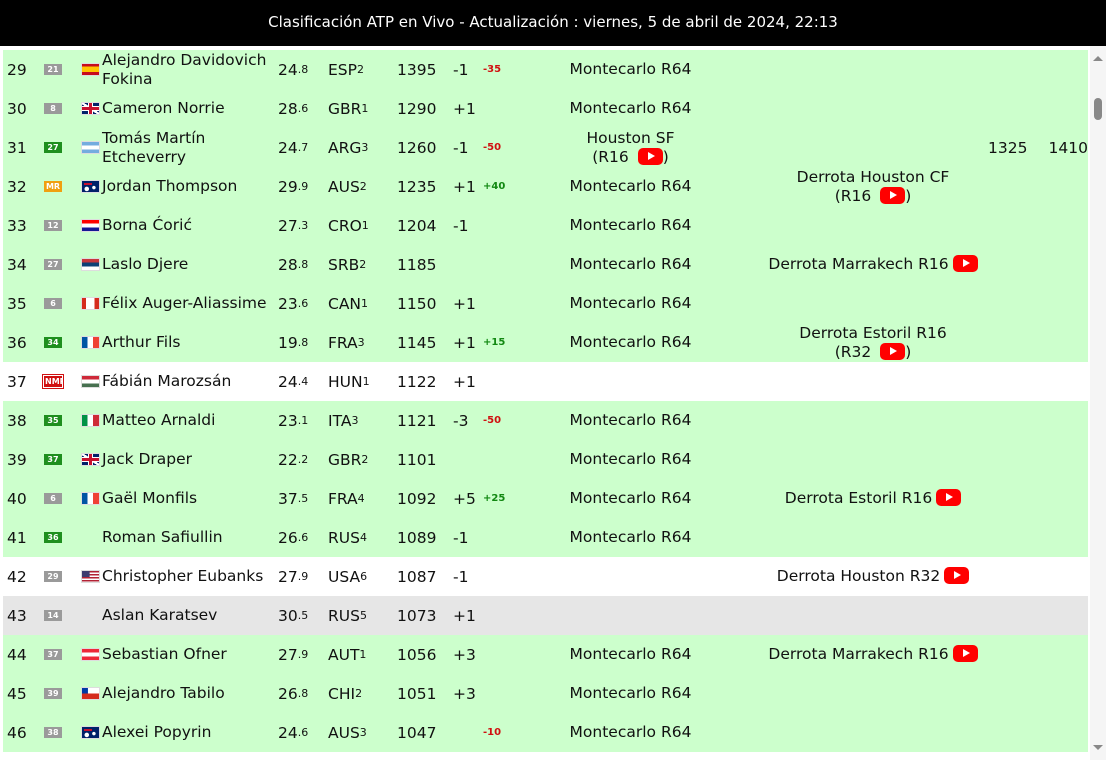 Image resolution: width=1106 pixels, height=760 pixels. What do you see at coordinates (630, 137) in the screenshot?
I see `current-tournament-label: Houston SF` at bounding box center [630, 137].